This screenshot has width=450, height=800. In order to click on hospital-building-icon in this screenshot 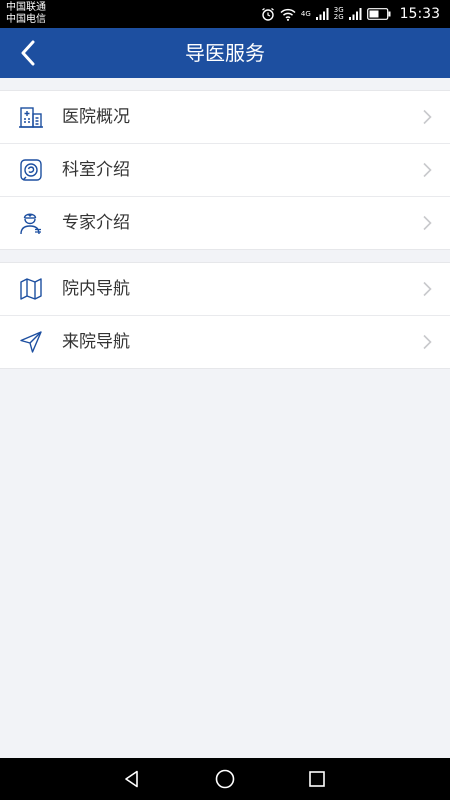, I will do `click(31, 117)`.